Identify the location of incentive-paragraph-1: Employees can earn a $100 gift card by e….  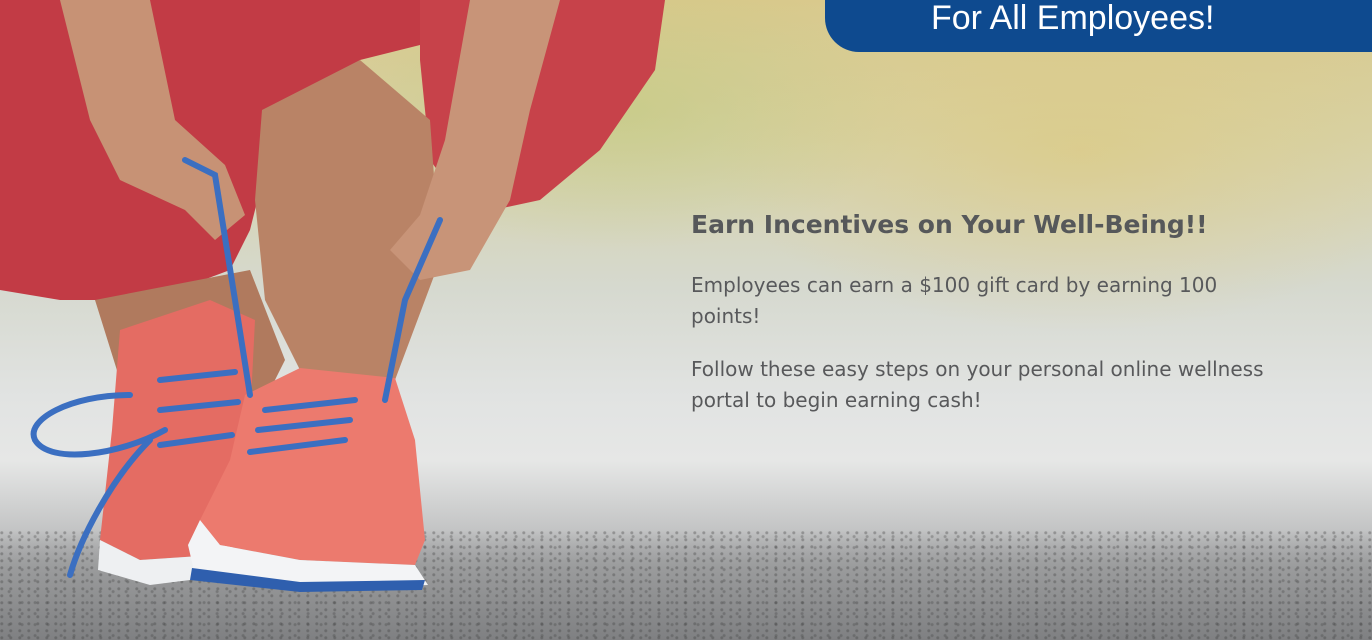
(954, 300).